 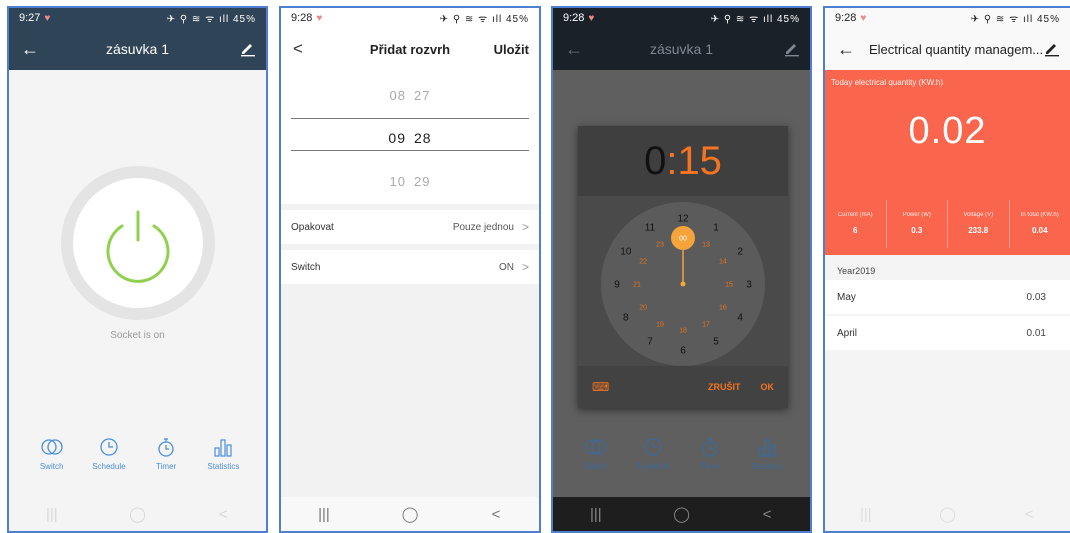 I want to click on picker-minute: 27, so click(x=422, y=95).